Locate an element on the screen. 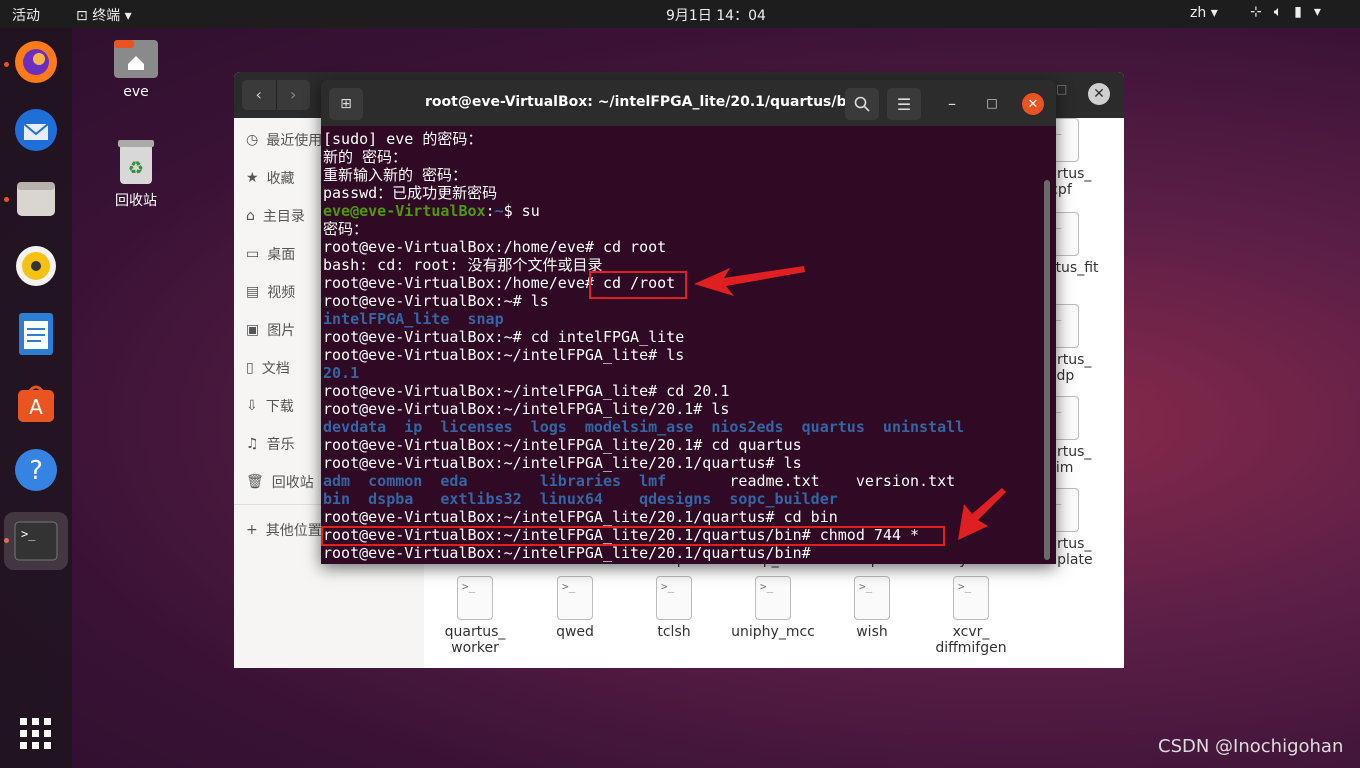 The height and width of the screenshot is (768, 1360). nav-buttons: ‹ › is located at coordinates (276, 95).